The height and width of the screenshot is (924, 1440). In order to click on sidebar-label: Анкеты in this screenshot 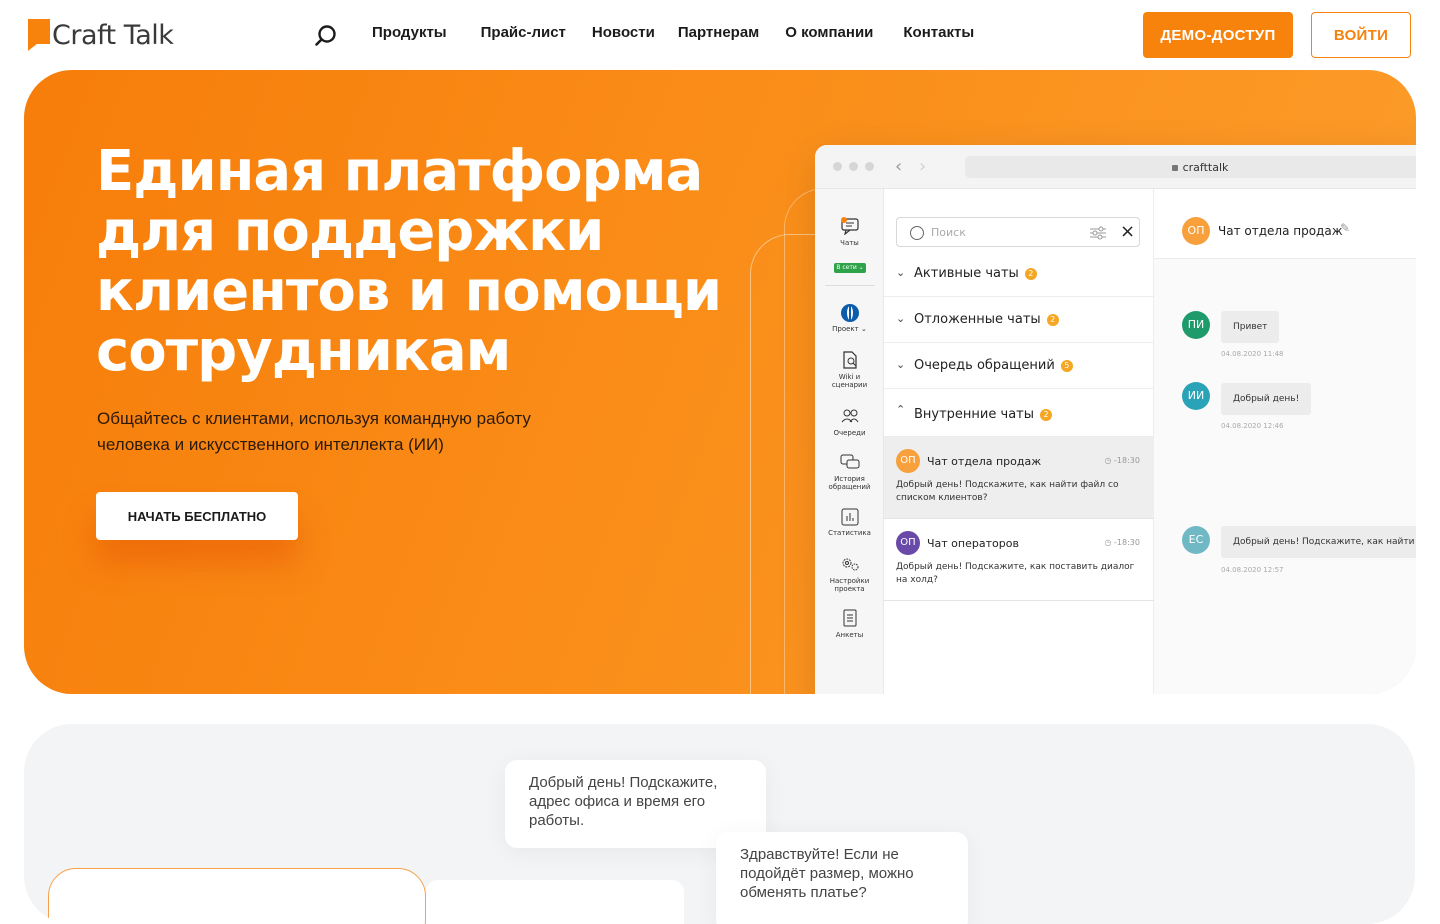, I will do `click(849, 635)`.